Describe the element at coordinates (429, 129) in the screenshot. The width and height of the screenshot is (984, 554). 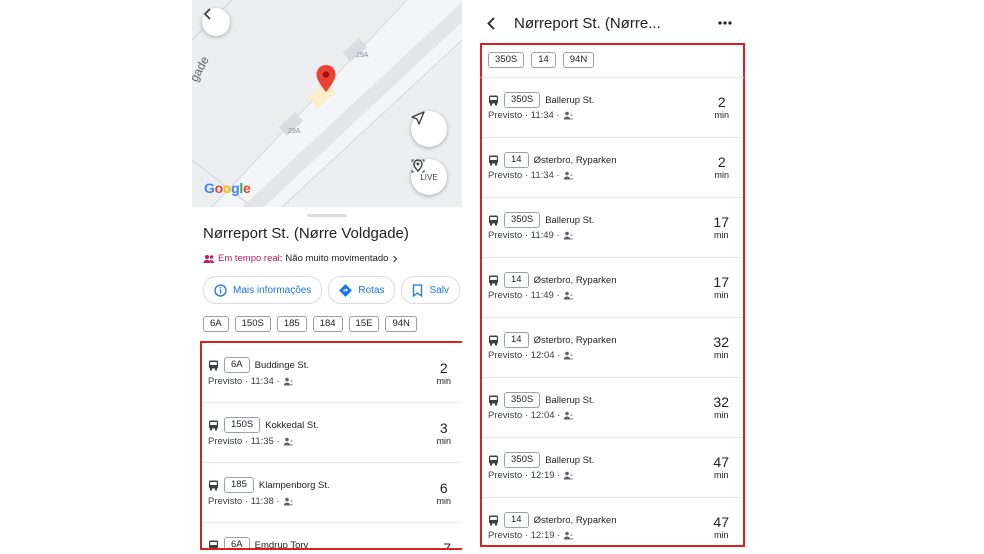
I see `my-location-button` at that location.